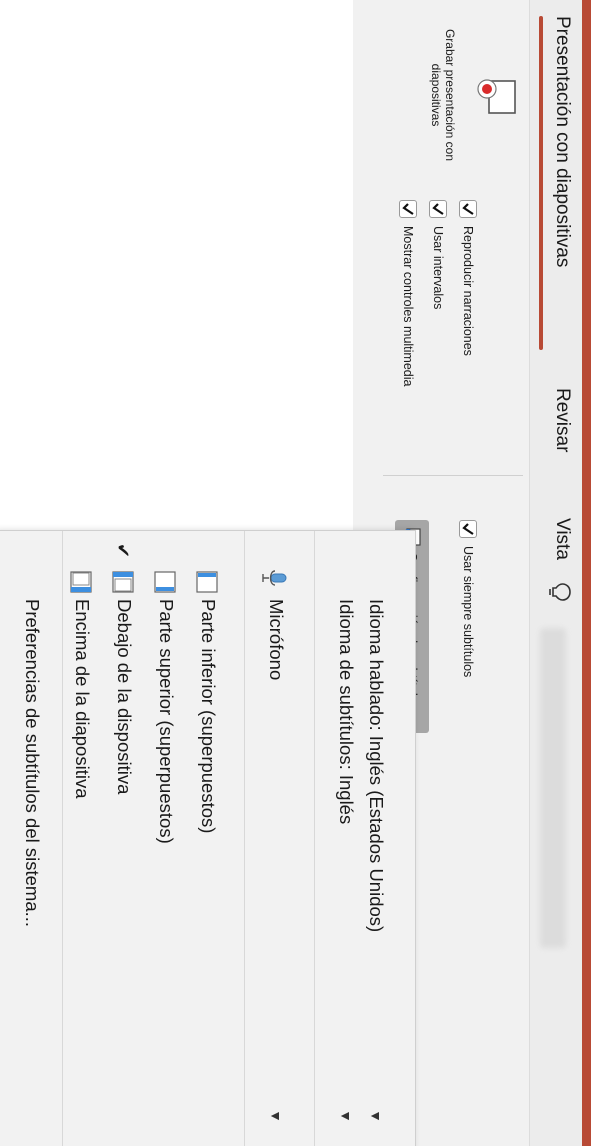 The width and height of the screenshot is (591, 1146). I want to click on record-slideshow-label: Grabar presentación con diapositivas, so click(443, 95).